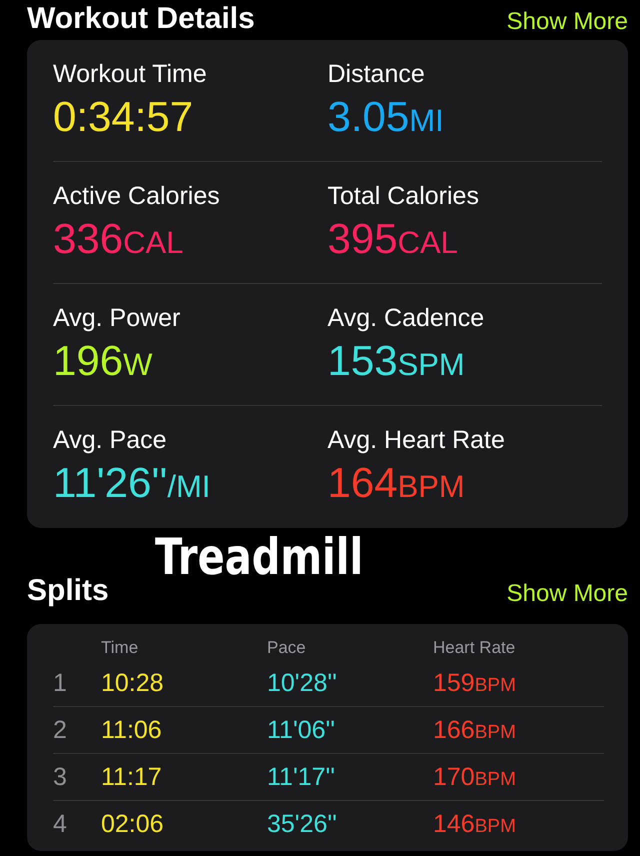 The width and height of the screenshot is (640, 856). What do you see at coordinates (454, 824) in the screenshot?
I see `split-heart-rate: 146` at bounding box center [454, 824].